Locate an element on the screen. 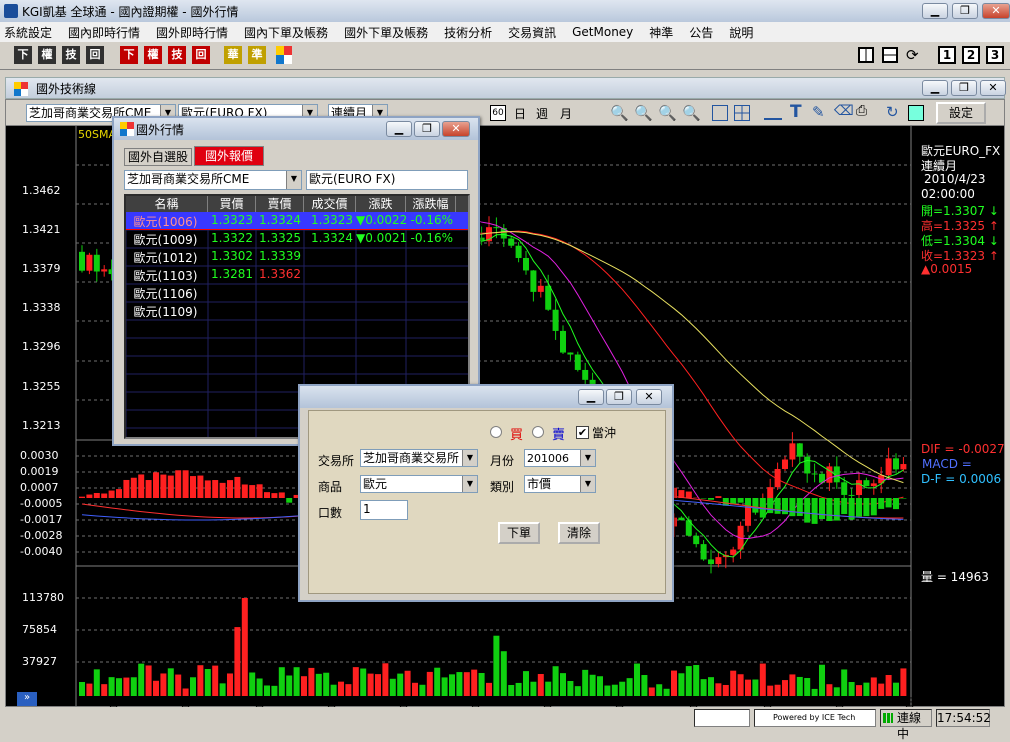  menu-item-3: 國內下單及帳務 is located at coordinates (286, 32).